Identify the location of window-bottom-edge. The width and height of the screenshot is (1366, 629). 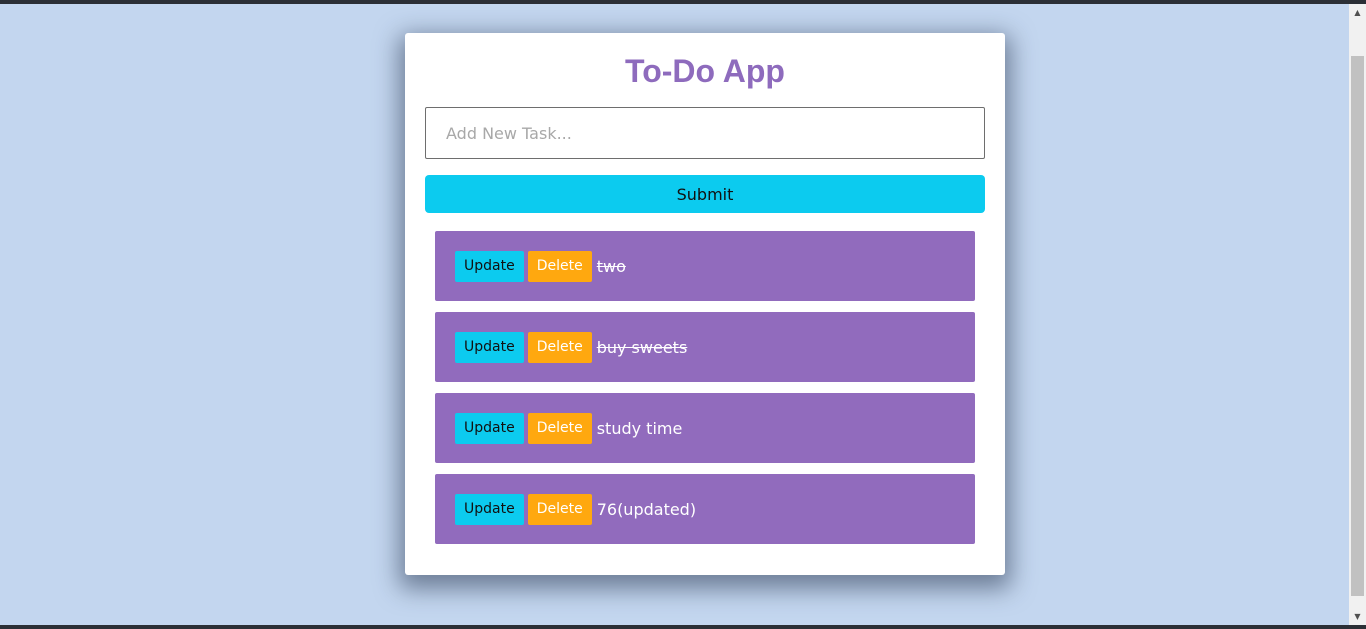
(683, 627).